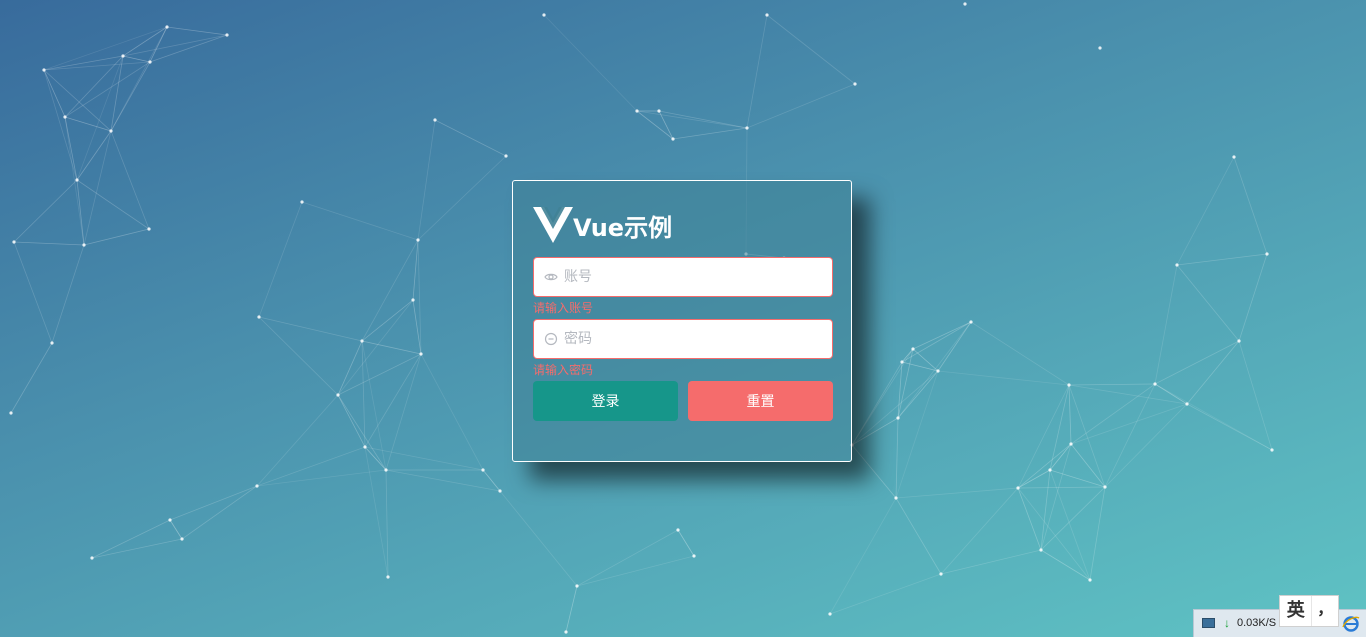 This screenshot has width=1366, height=637. Describe the element at coordinates (563, 308) in the screenshot. I see `username-error: 请输入账号` at that location.